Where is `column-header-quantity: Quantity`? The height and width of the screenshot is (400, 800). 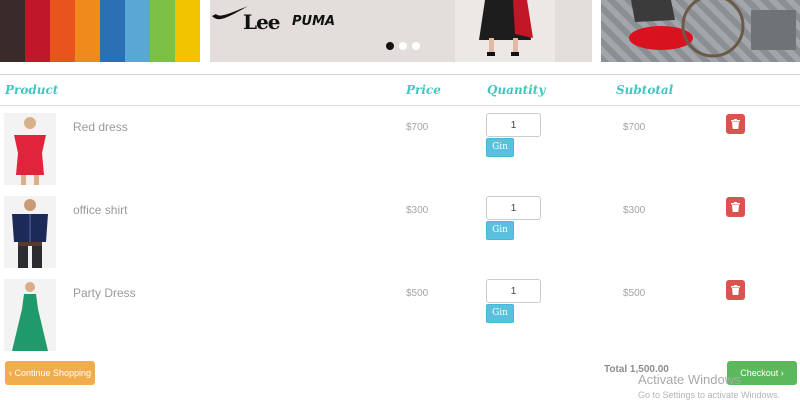
column-header-quantity: Quantity is located at coordinates (516, 90).